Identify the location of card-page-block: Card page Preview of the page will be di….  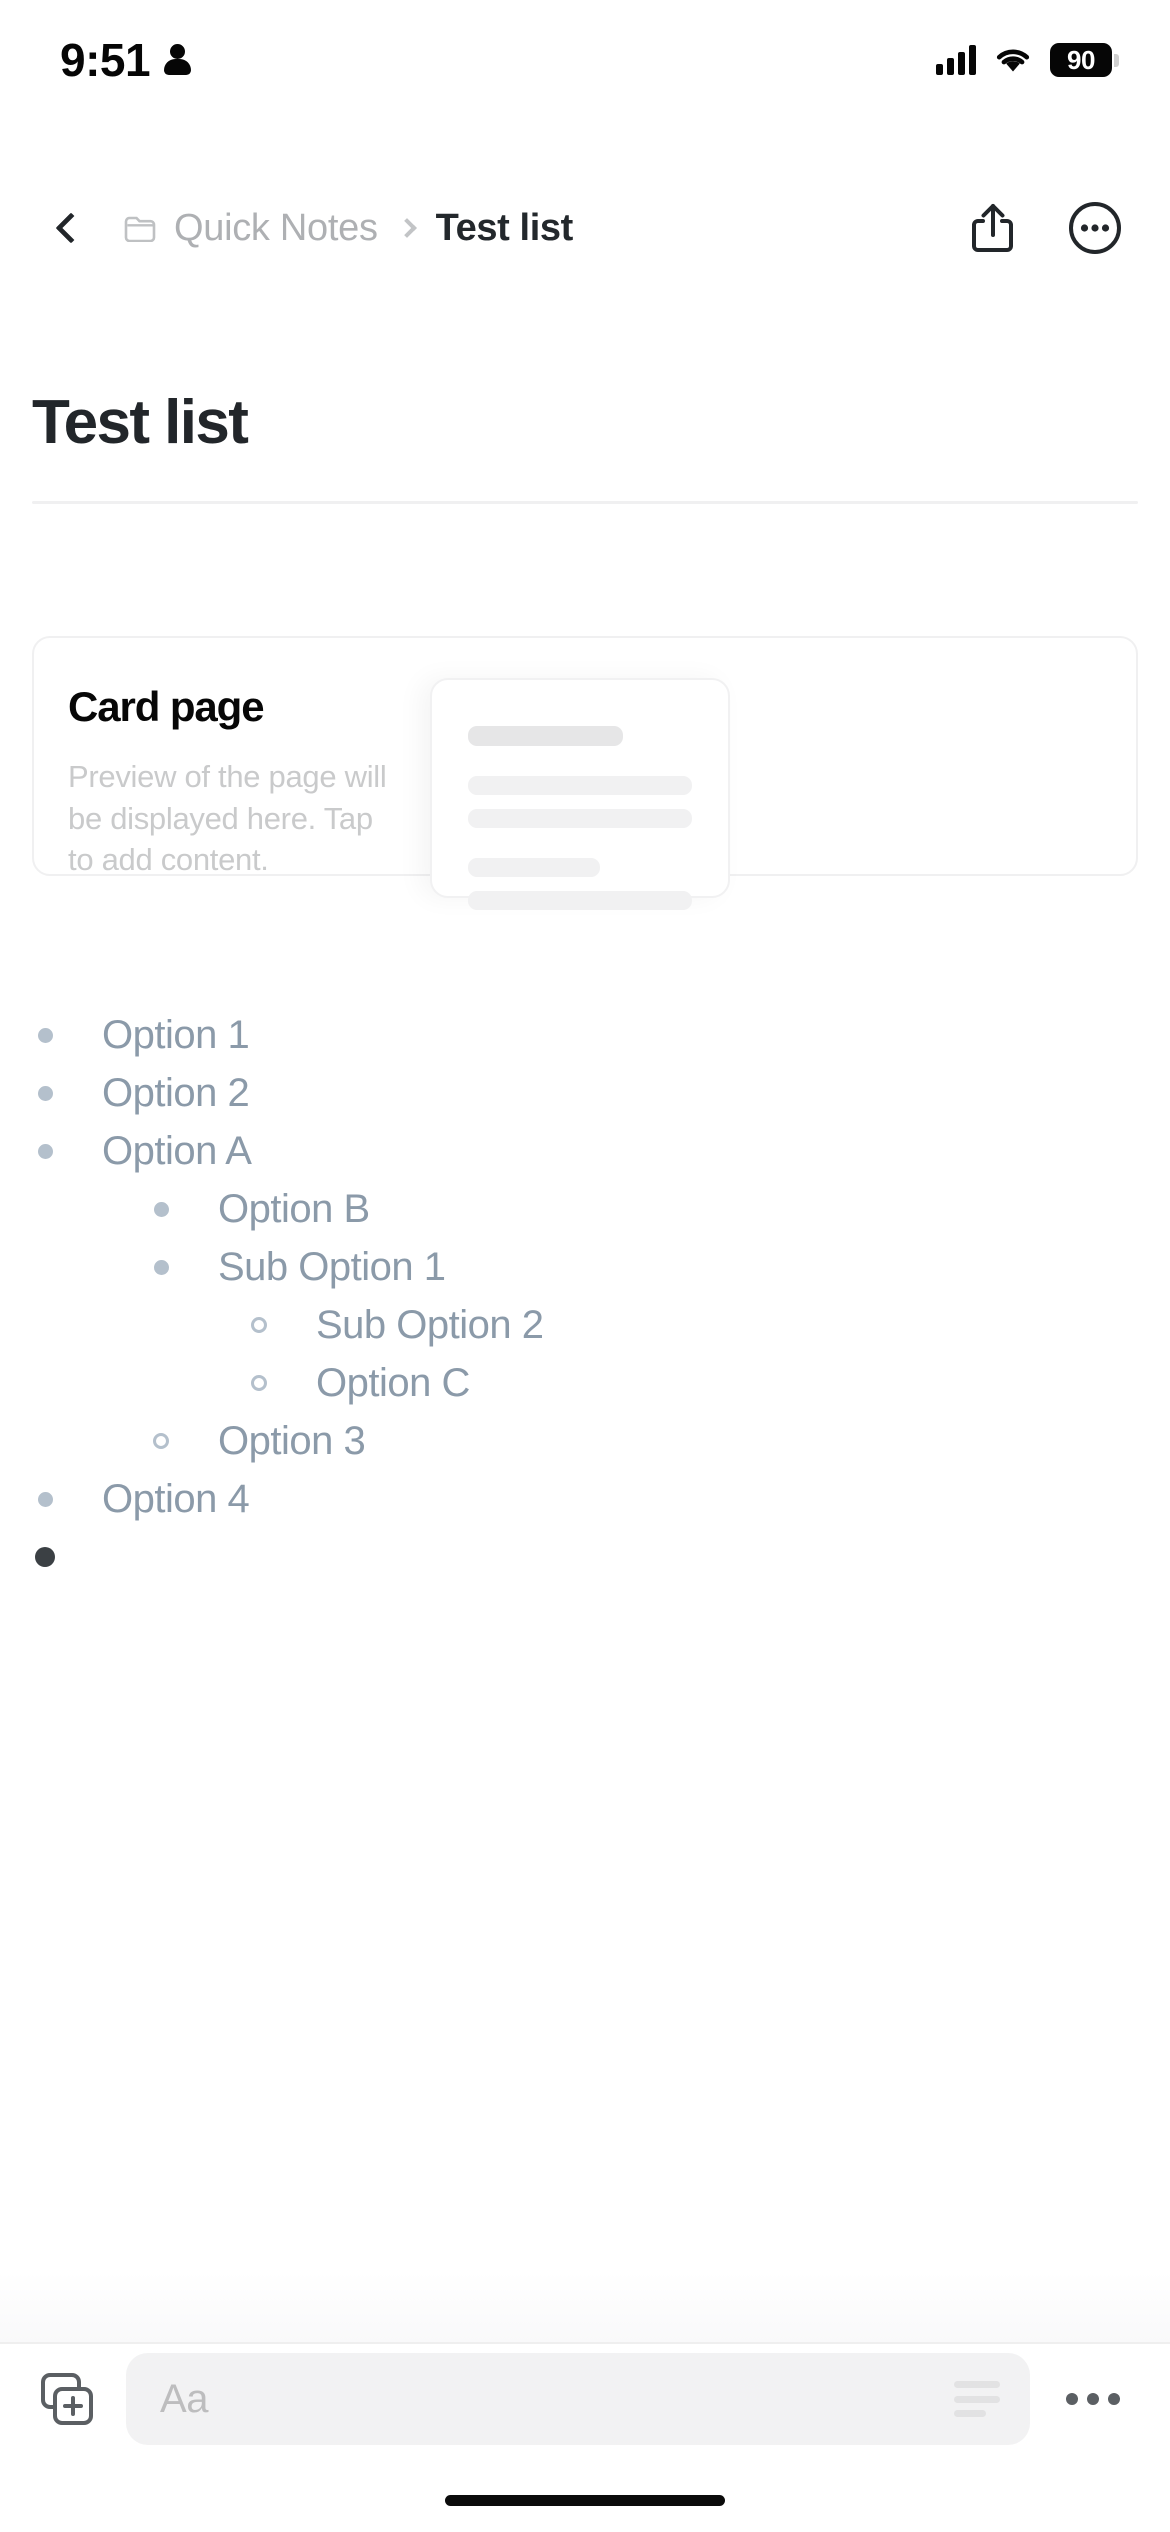
(585, 773).